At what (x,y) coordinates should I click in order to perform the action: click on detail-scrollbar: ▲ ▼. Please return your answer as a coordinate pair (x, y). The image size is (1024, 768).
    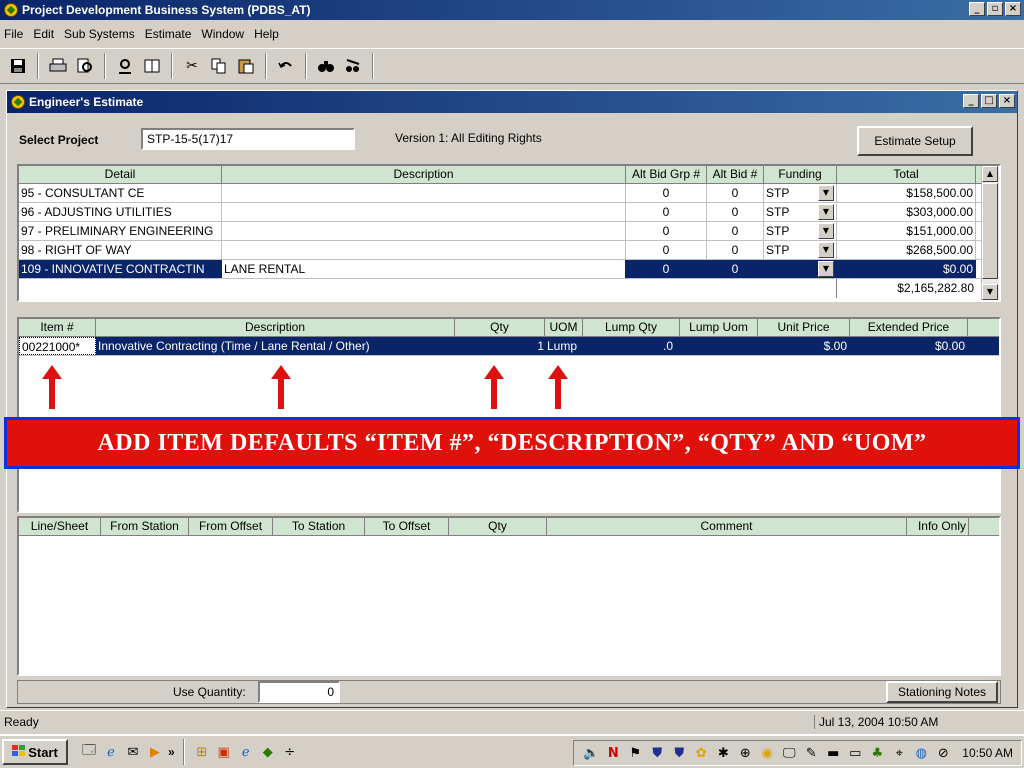
    Looking at the image, I should click on (990, 233).